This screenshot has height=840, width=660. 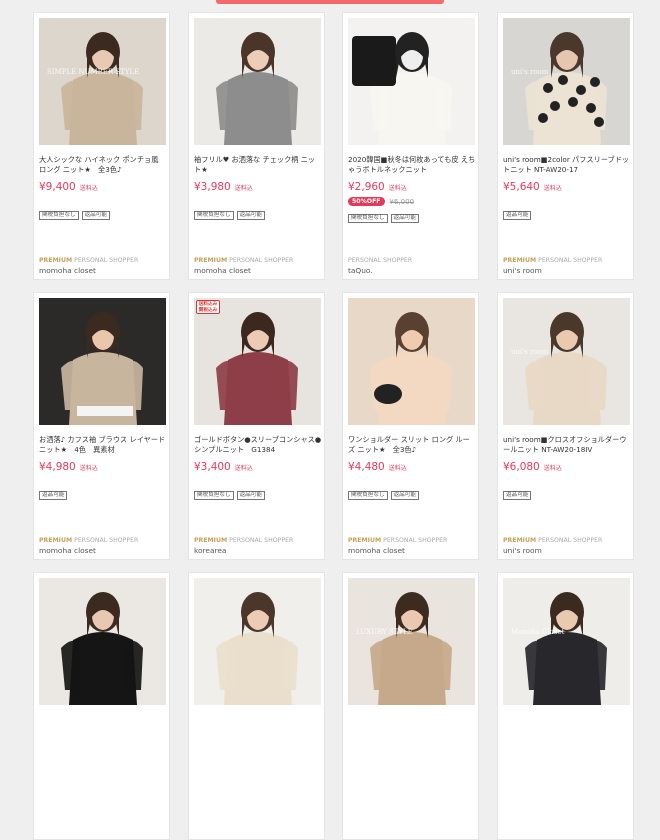 I want to click on product-price: ¥6,080, so click(x=521, y=467).